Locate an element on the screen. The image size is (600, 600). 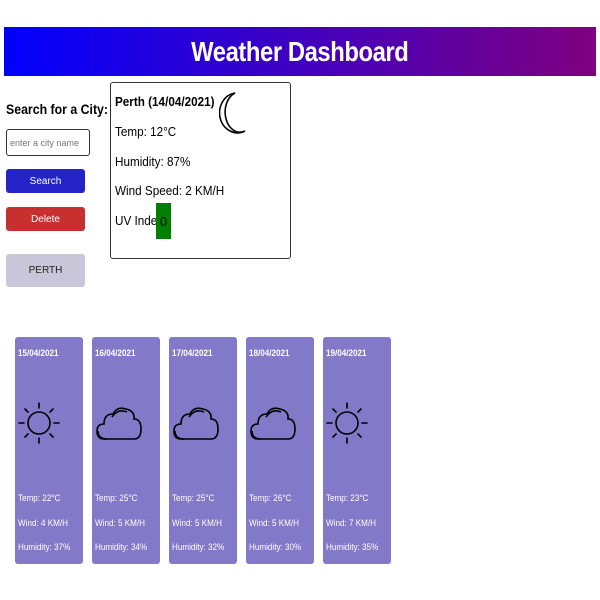
search-heading: Search for a City: is located at coordinates (57, 109).